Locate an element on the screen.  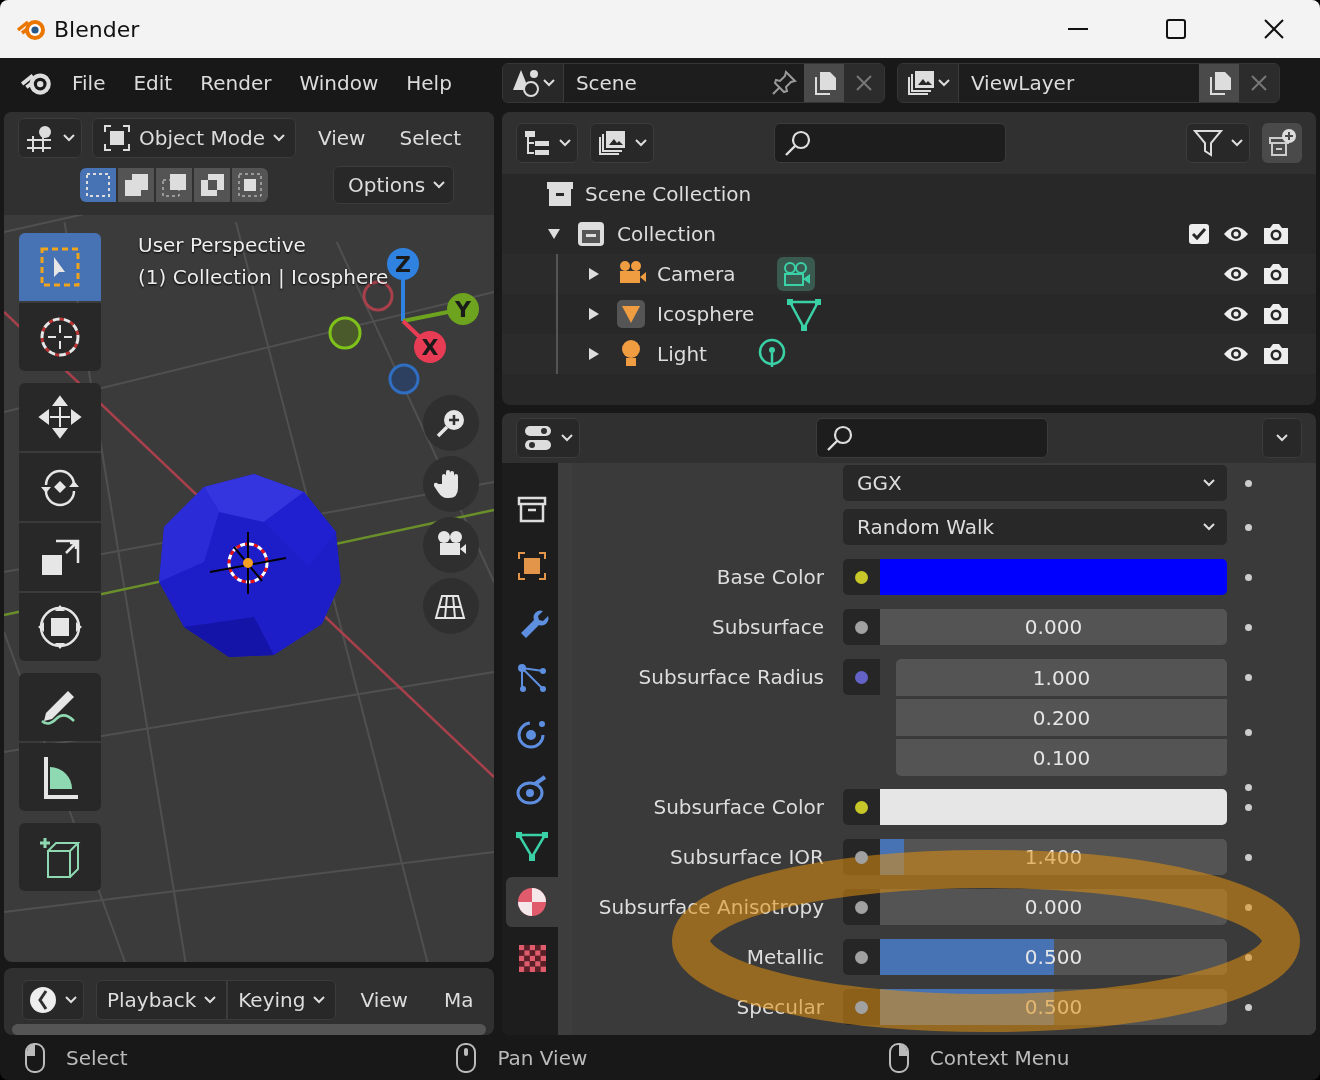
timeline-menu-dropdown: Keying is located at coordinates (282, 1000).